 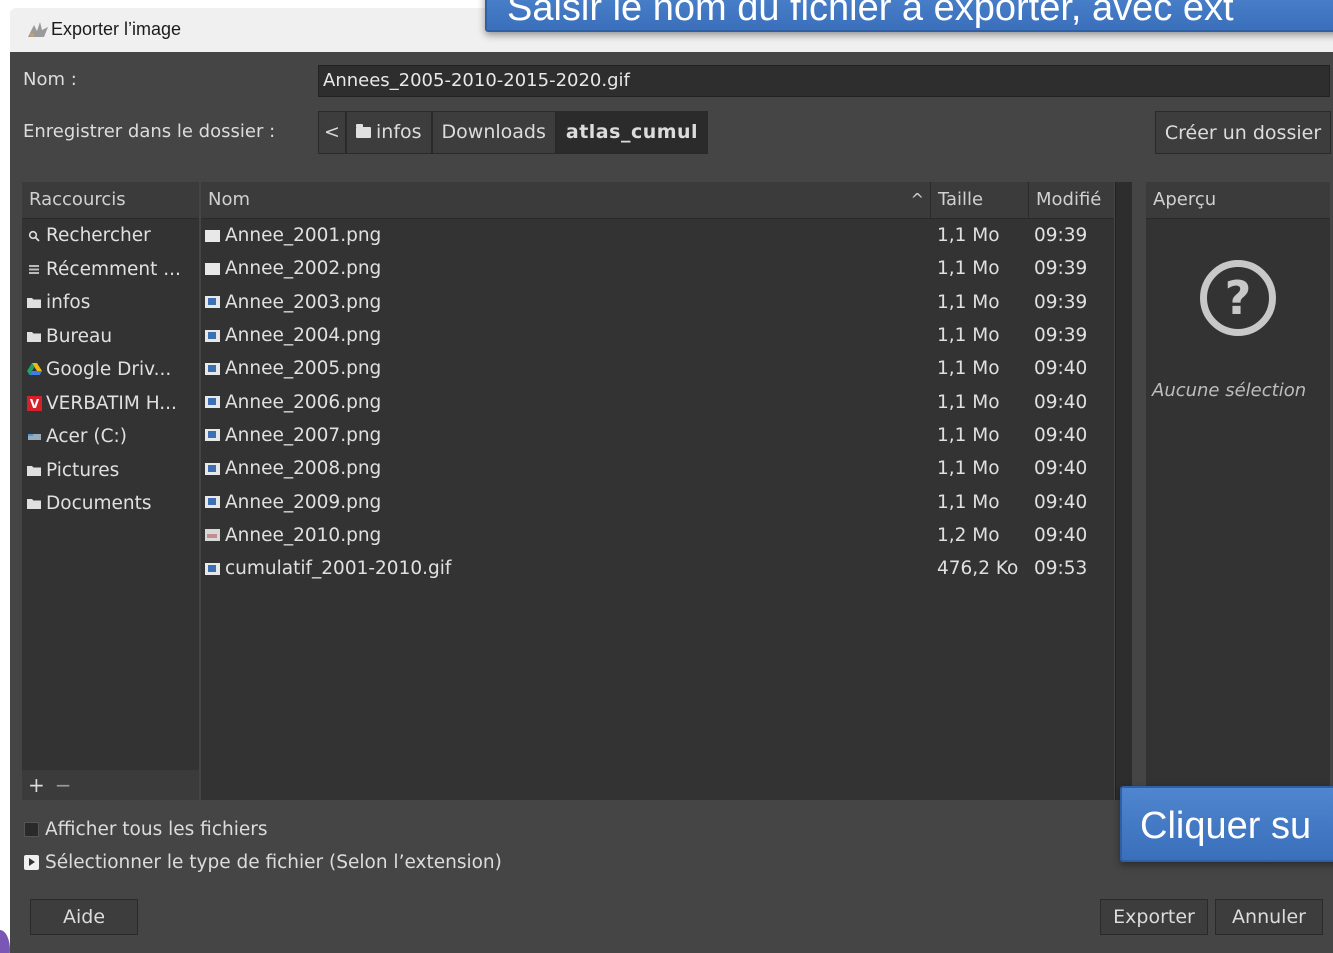 I want to click on file-row: Annee_2006.png 1,1 Mo 09:40, so click(x=657, y=401).